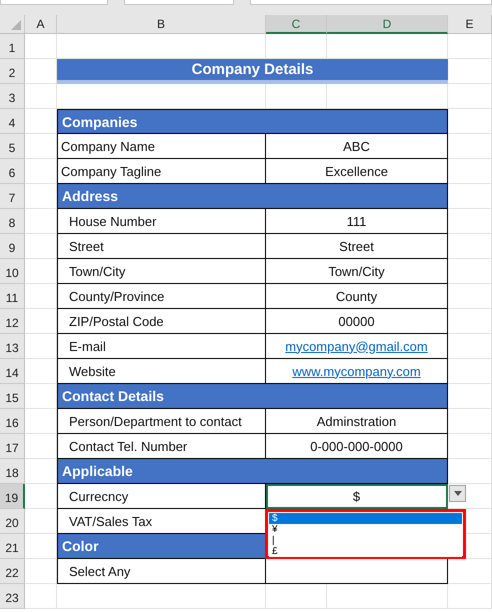 The image size is (492, 612). What do you see at coordinates (161, 571) in the screenshot?
I see `field-label: Select Any` at bounding box center [161, 571].